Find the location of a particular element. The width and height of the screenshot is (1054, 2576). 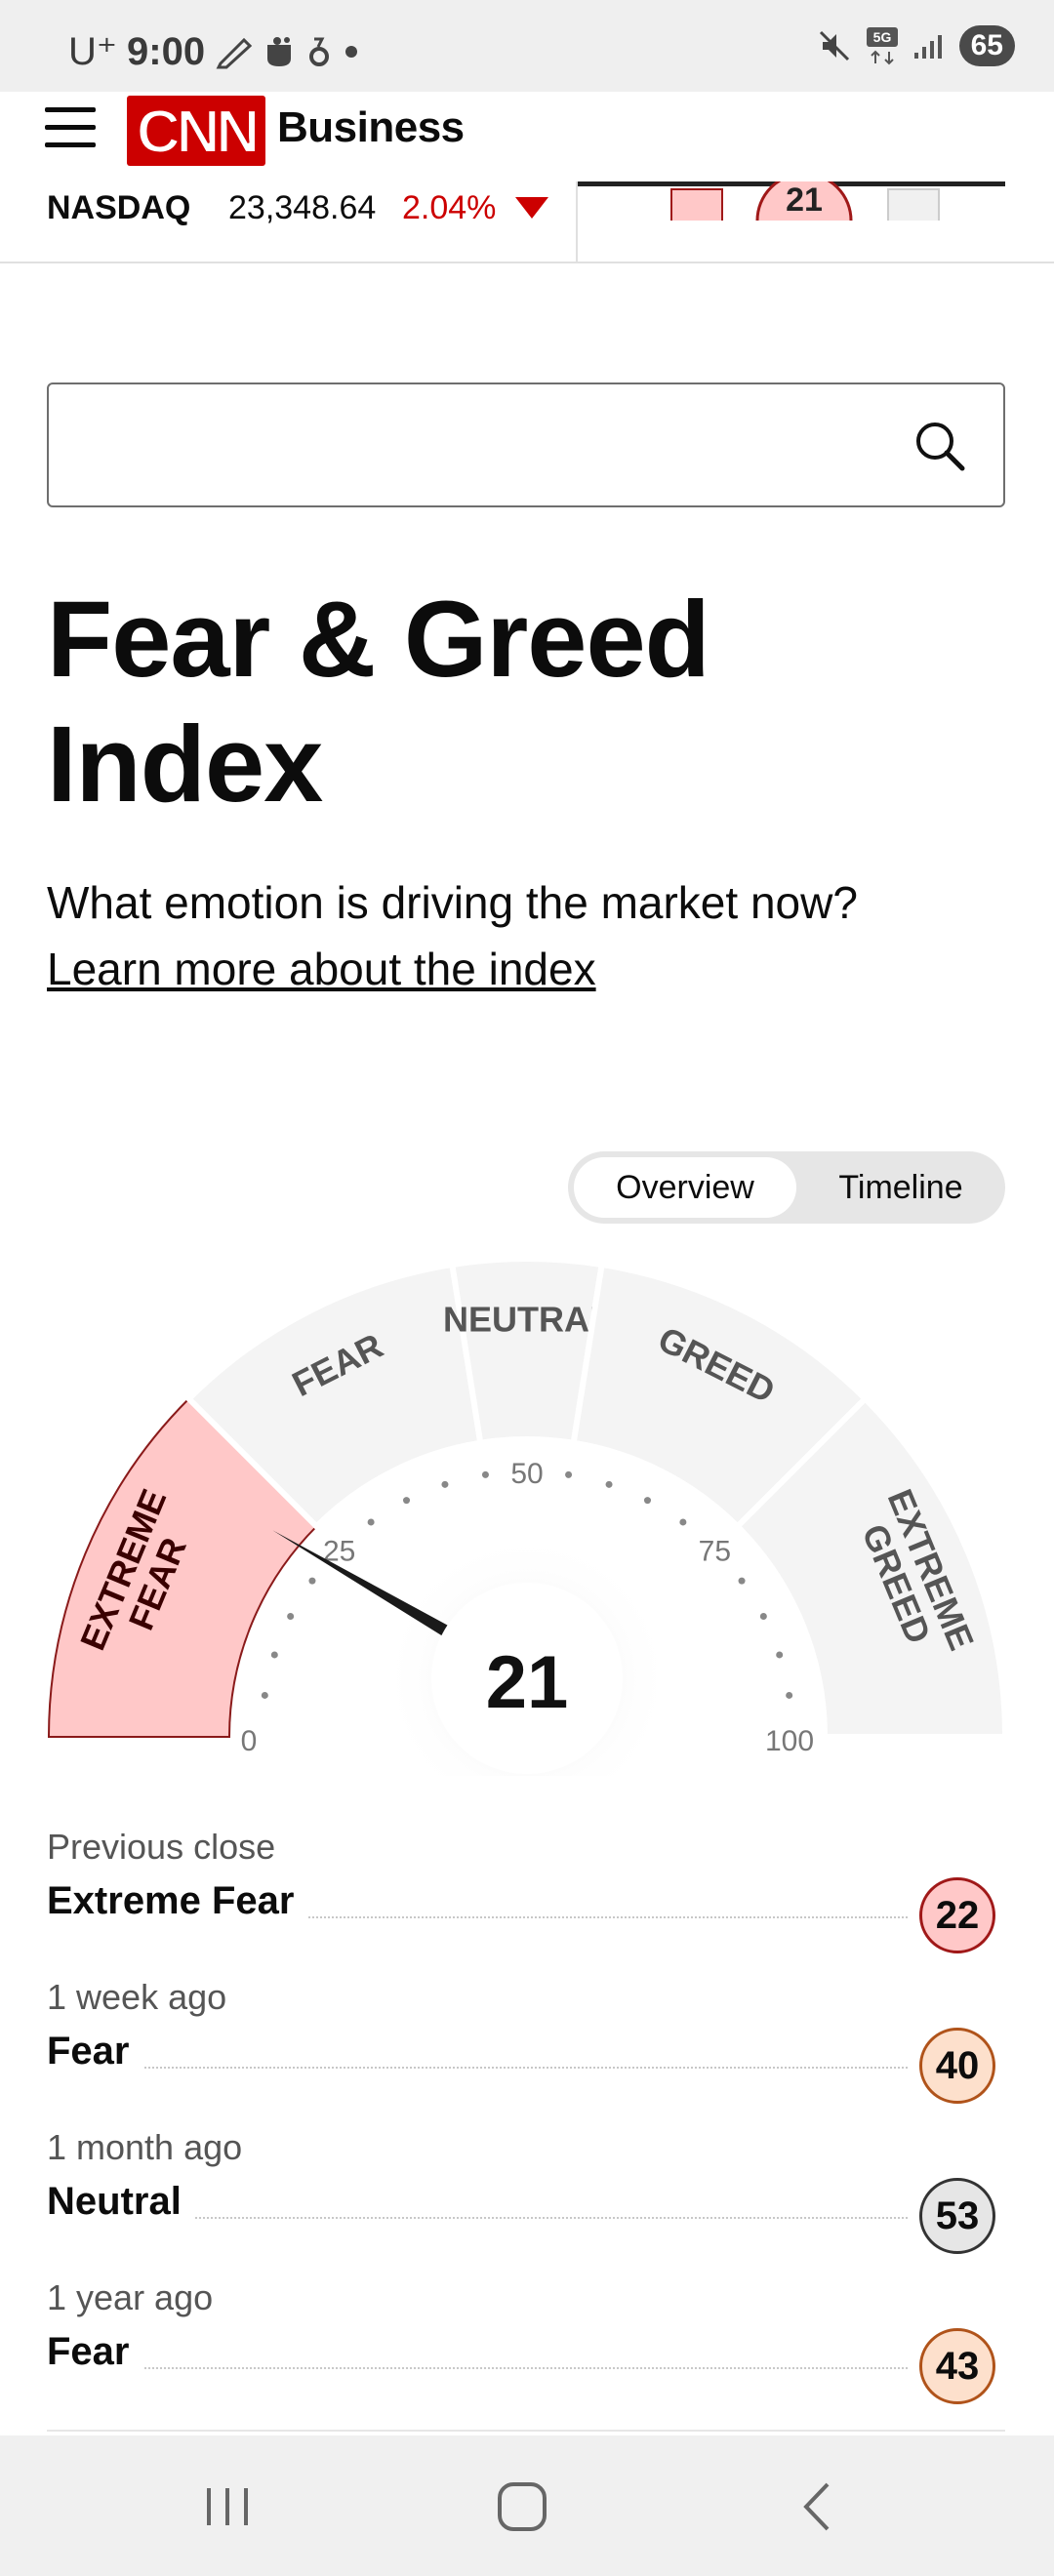

gauge-value: 21 is located at coordinates (527, 1682).